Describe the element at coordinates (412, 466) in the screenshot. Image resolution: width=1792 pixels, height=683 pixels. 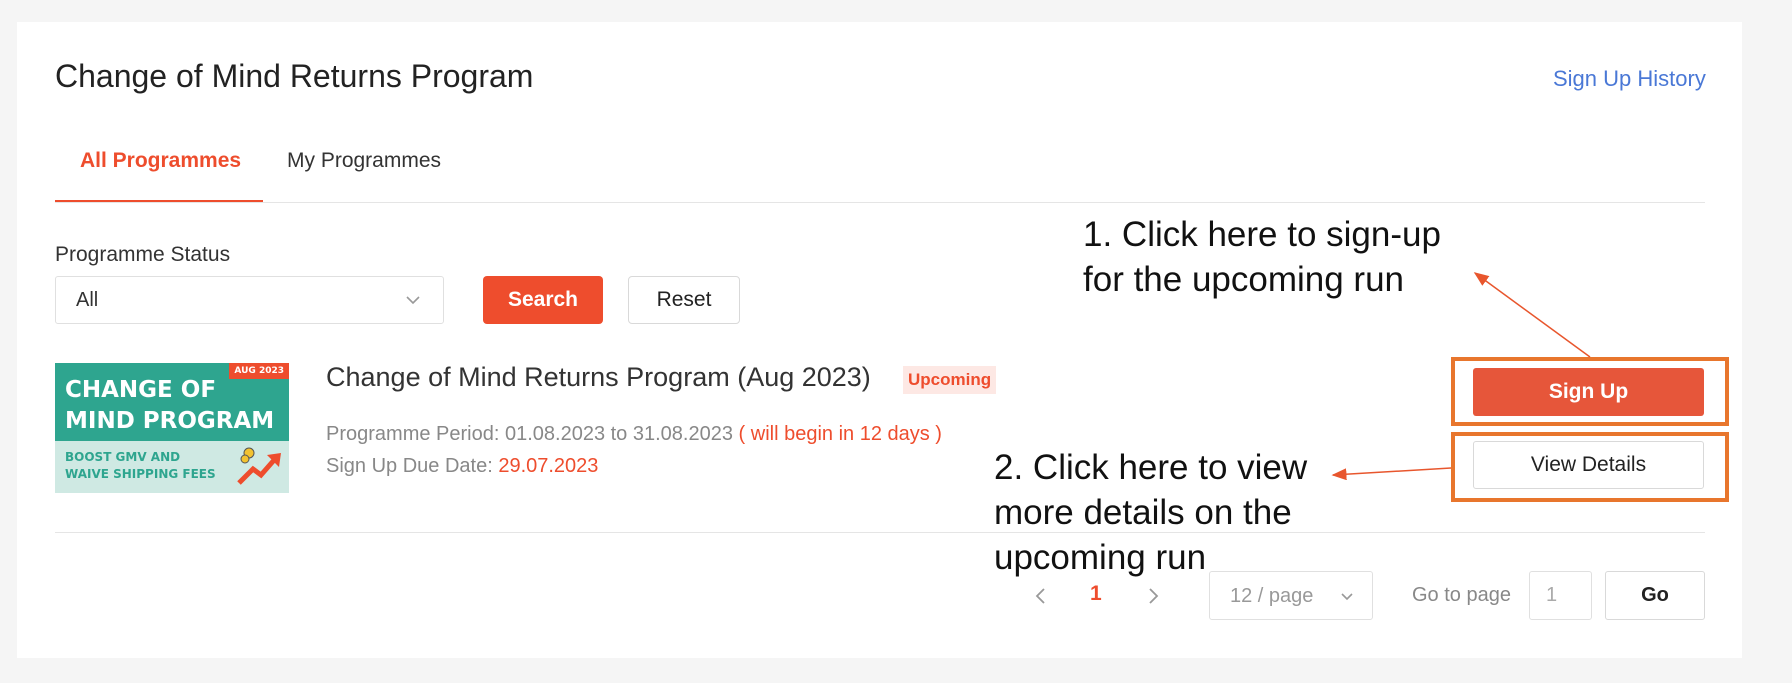
I see `sign-up-due-label: Sign Up Due Date:` at that location.